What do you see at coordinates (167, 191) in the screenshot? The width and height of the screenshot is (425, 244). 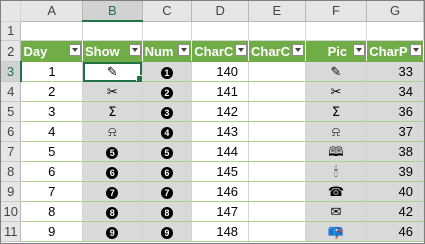 I see `num-cell: 7` at bounding box center [167, 191].